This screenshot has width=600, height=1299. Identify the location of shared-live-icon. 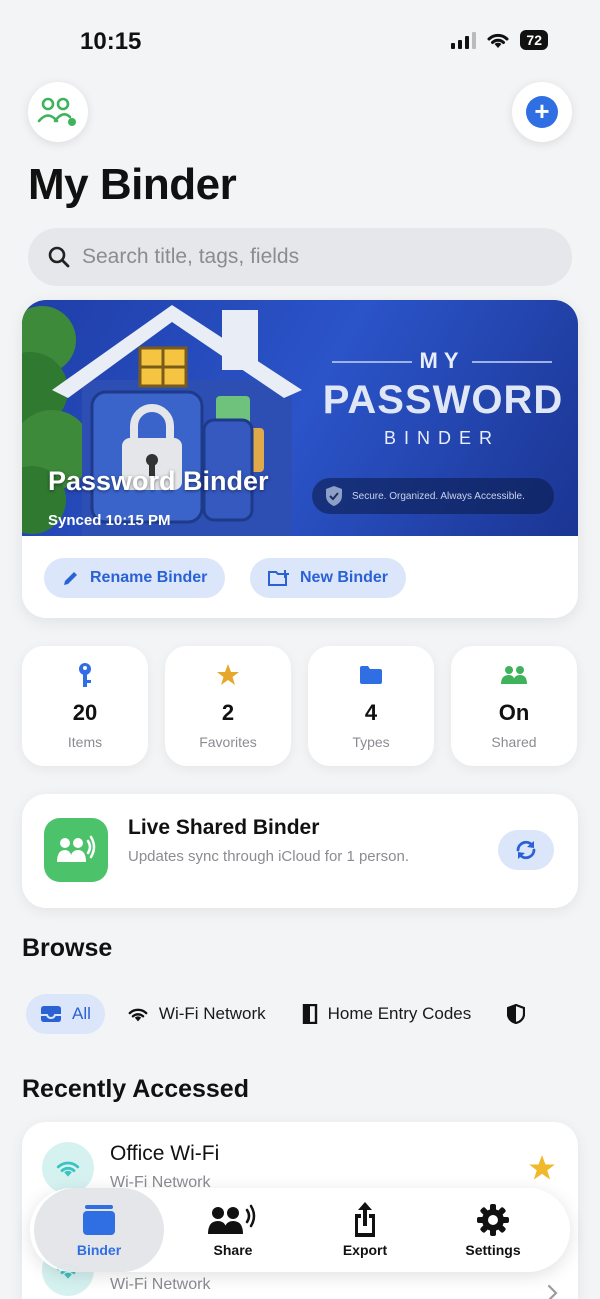
(76, 850).